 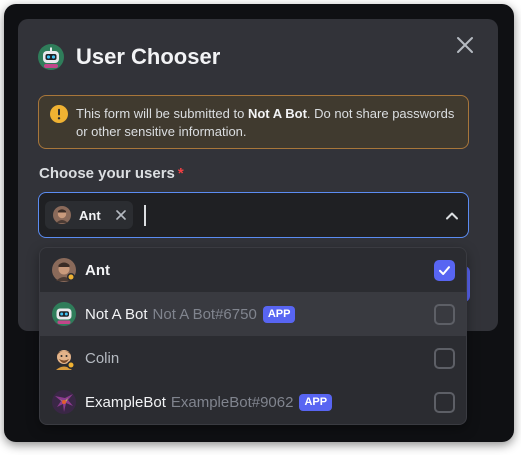 What do you see at coordinates (125, 402) in the screenshot?
I see `option-name: ExampleBot` at bounding box center [125, 402].